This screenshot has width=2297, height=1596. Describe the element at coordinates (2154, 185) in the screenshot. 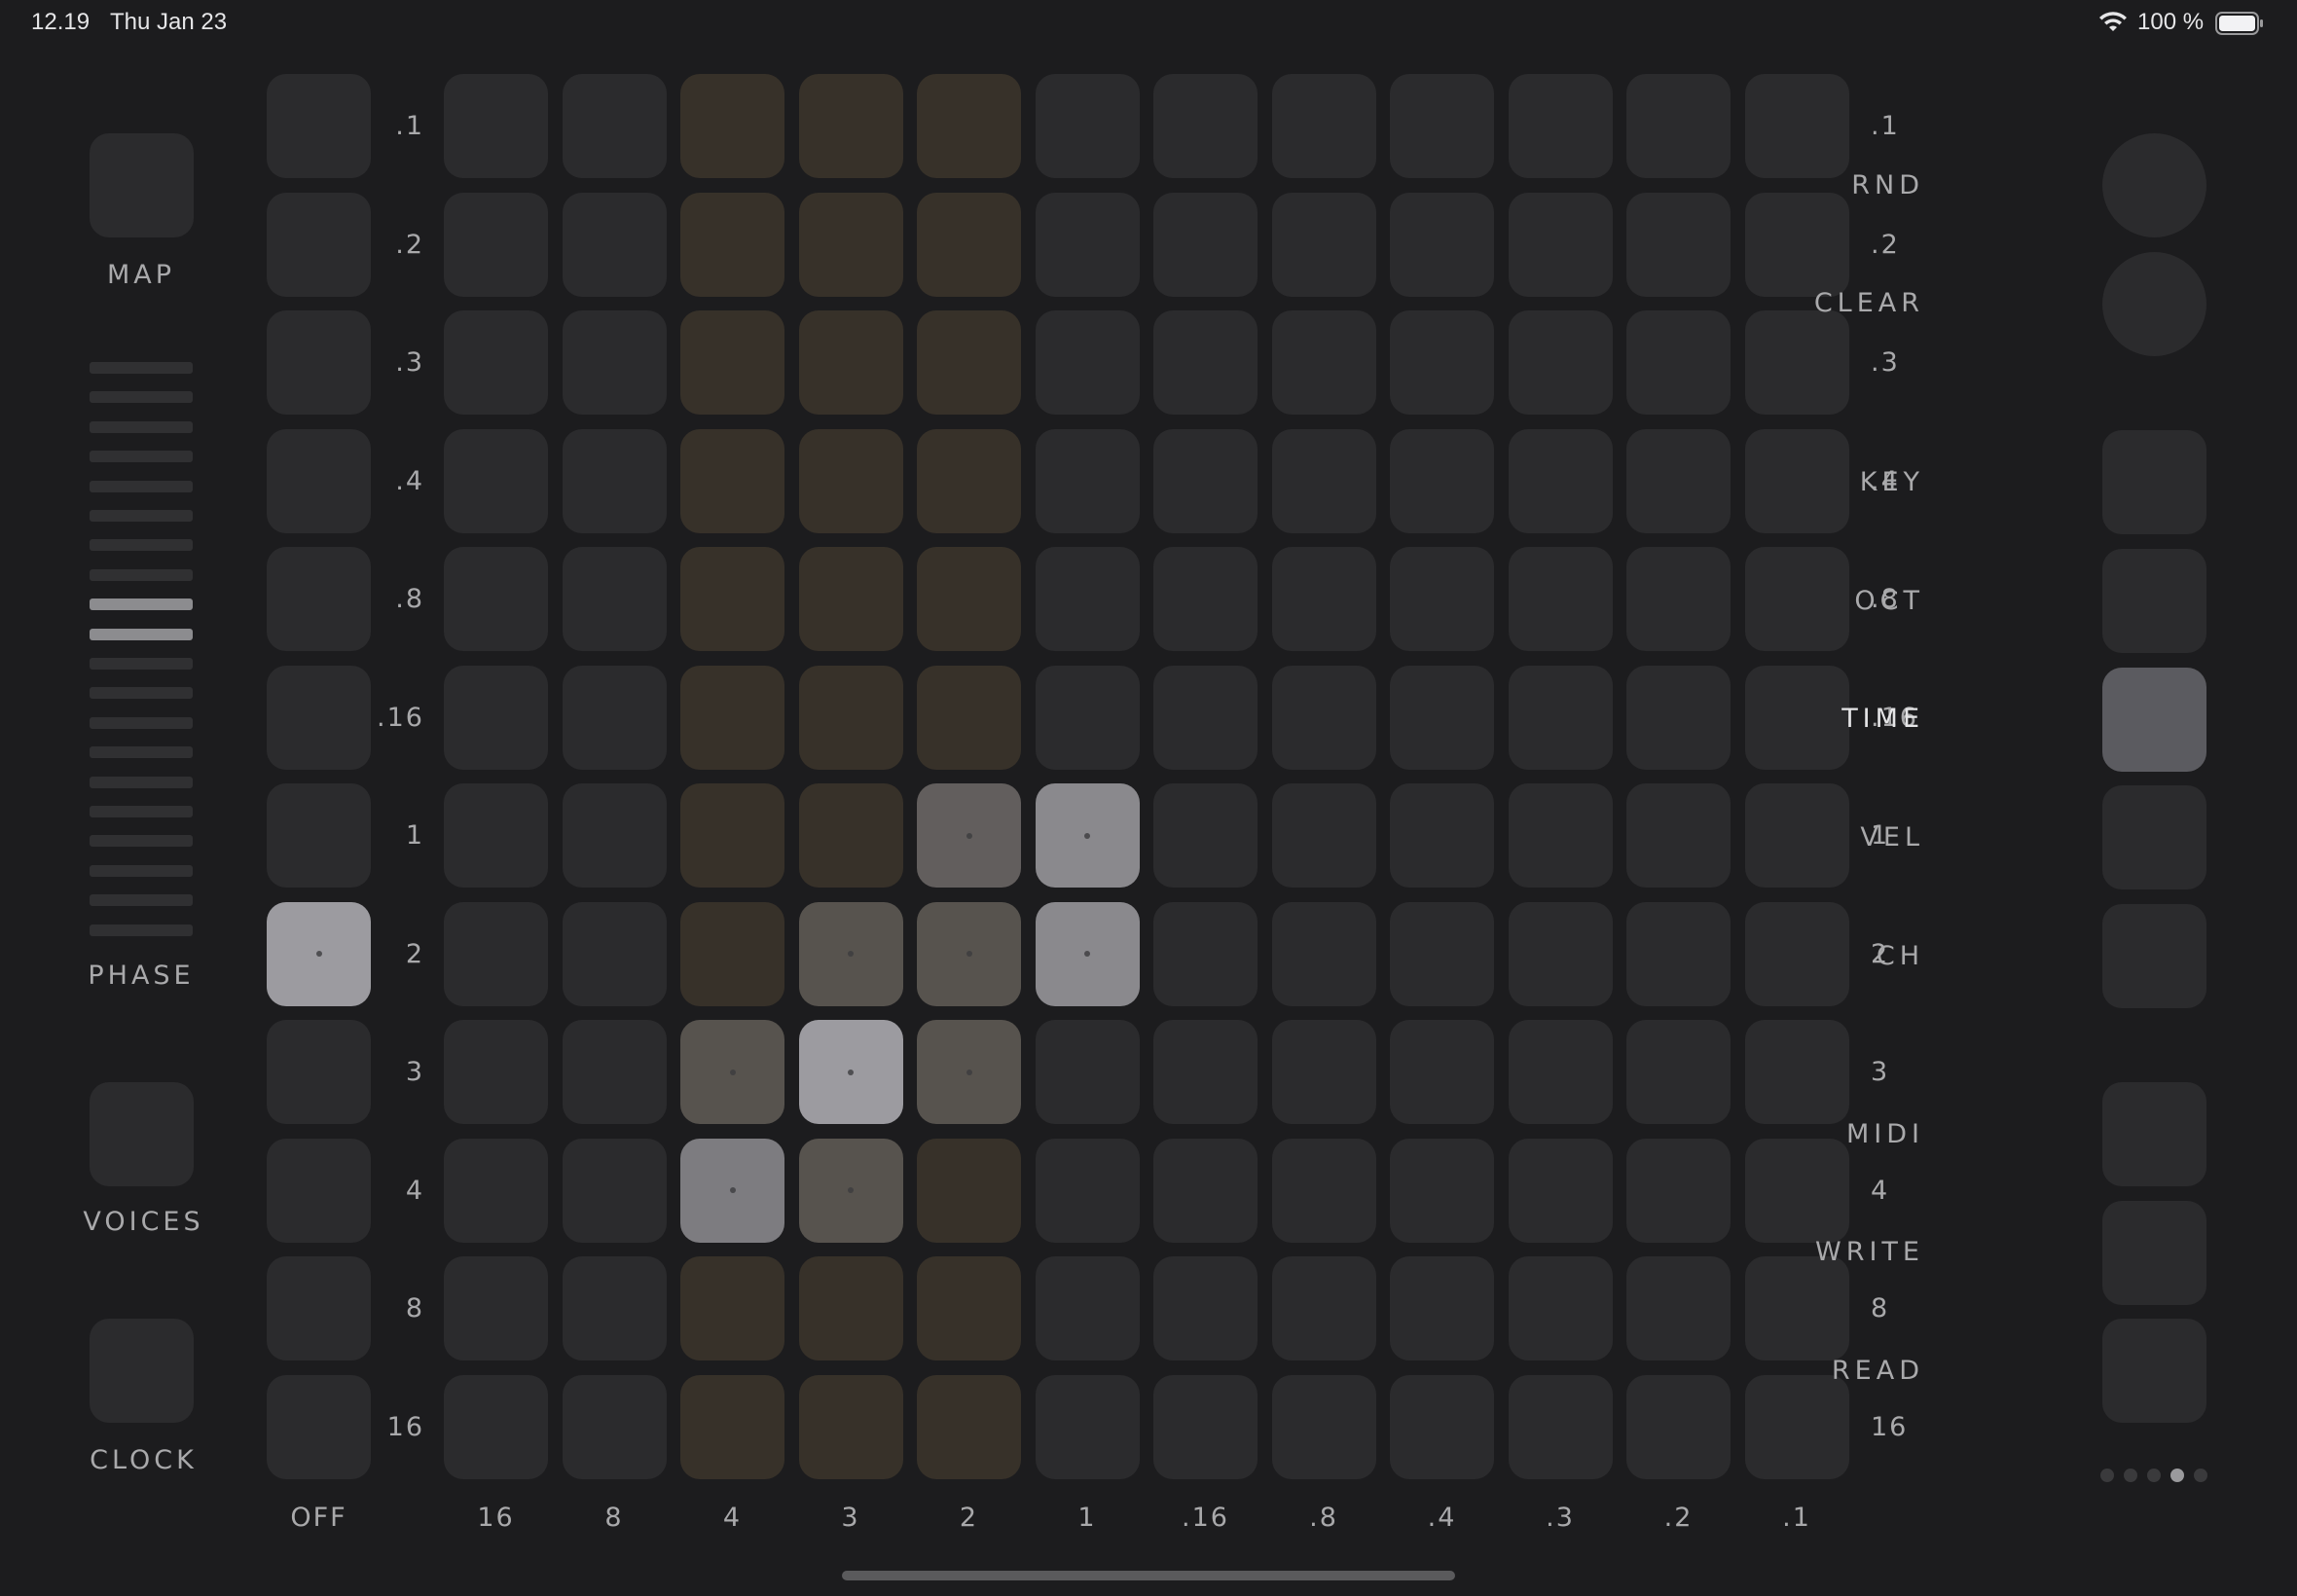

I see `rnd-button` at that location.